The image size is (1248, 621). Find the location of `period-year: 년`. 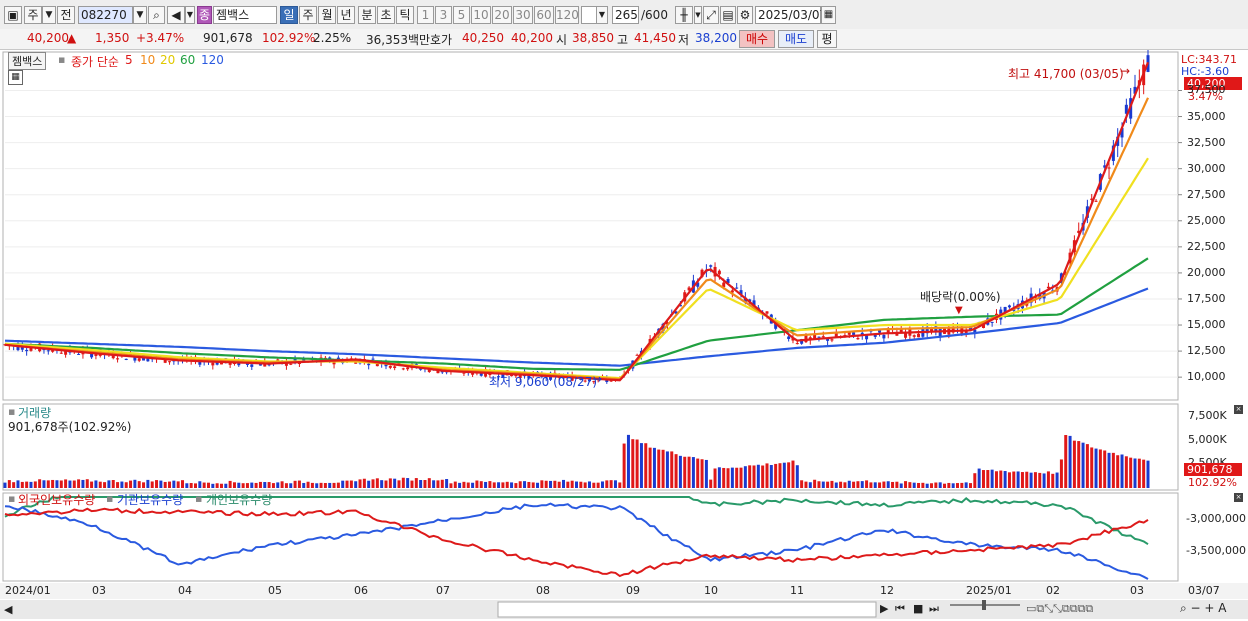

period-year: 년 is located at coordinates (346, 15).